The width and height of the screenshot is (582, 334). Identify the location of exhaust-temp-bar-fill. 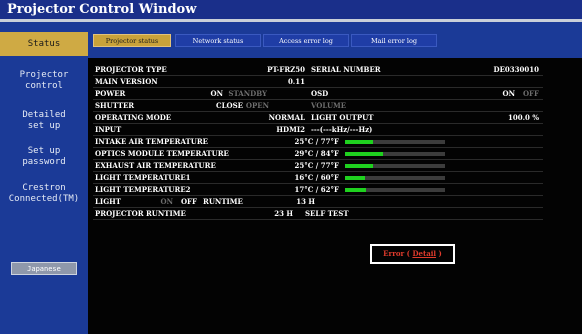
(359, 166).